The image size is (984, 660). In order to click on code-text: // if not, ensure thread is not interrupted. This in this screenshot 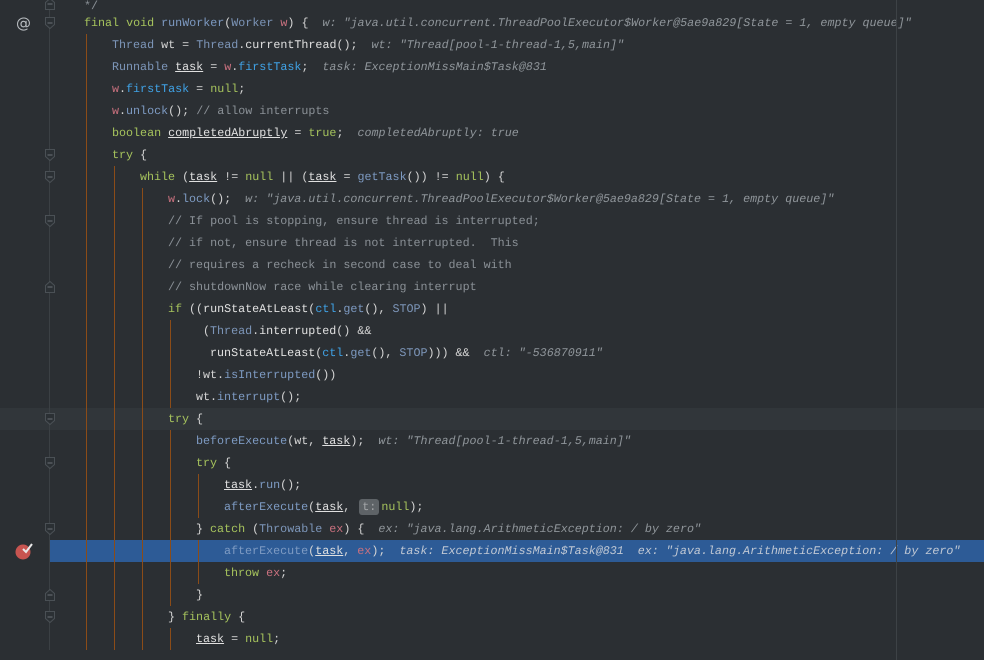, I will do `click(343, 243)`.